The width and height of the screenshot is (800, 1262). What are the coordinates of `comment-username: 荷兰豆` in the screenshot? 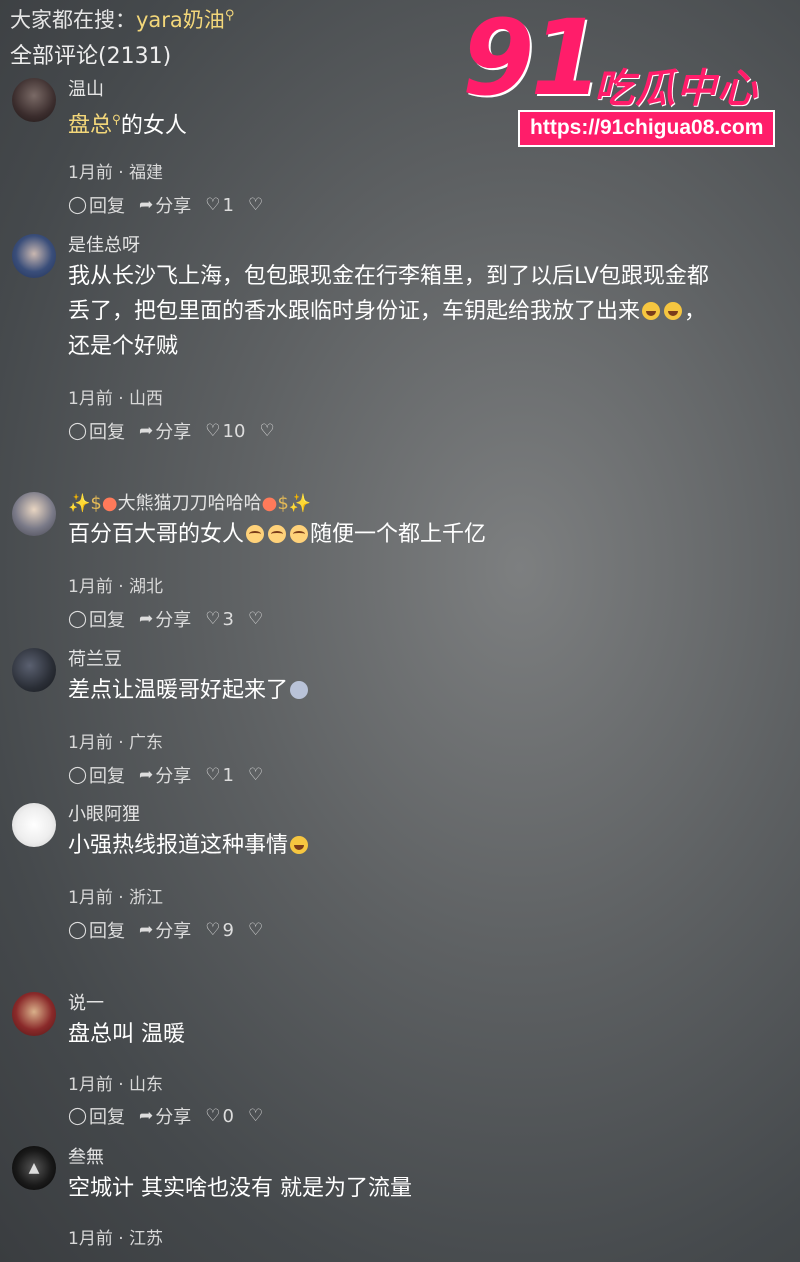 It's located at (95, 658).